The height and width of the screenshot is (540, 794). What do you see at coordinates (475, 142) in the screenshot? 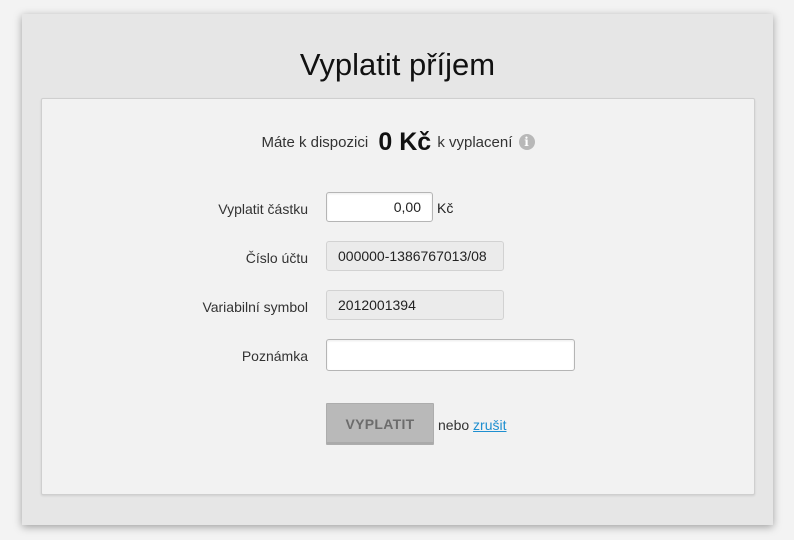
I see `balance-suffix: k vyplacení` at bounding box center [475, 142].